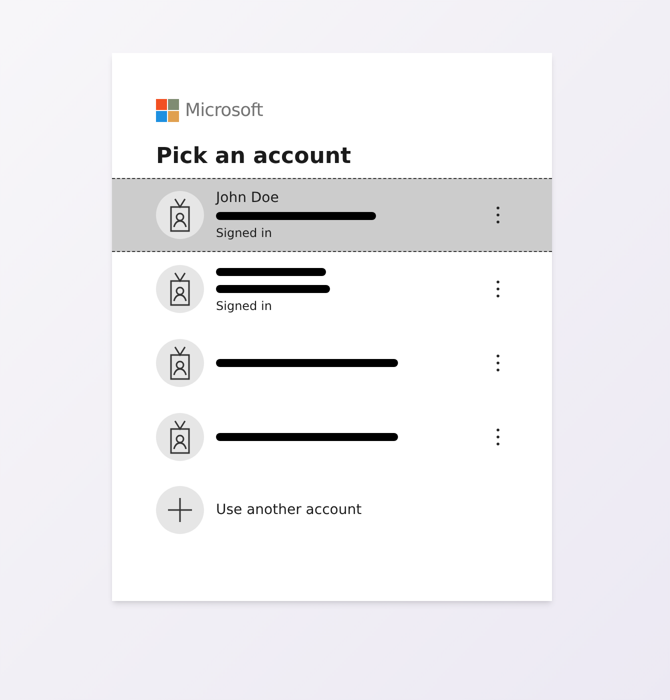 This screenshot has height=700, width=670. Describe the element at coordinates (289, 510) in the screenshot. I see `add-account-label: Use another account` at that location.